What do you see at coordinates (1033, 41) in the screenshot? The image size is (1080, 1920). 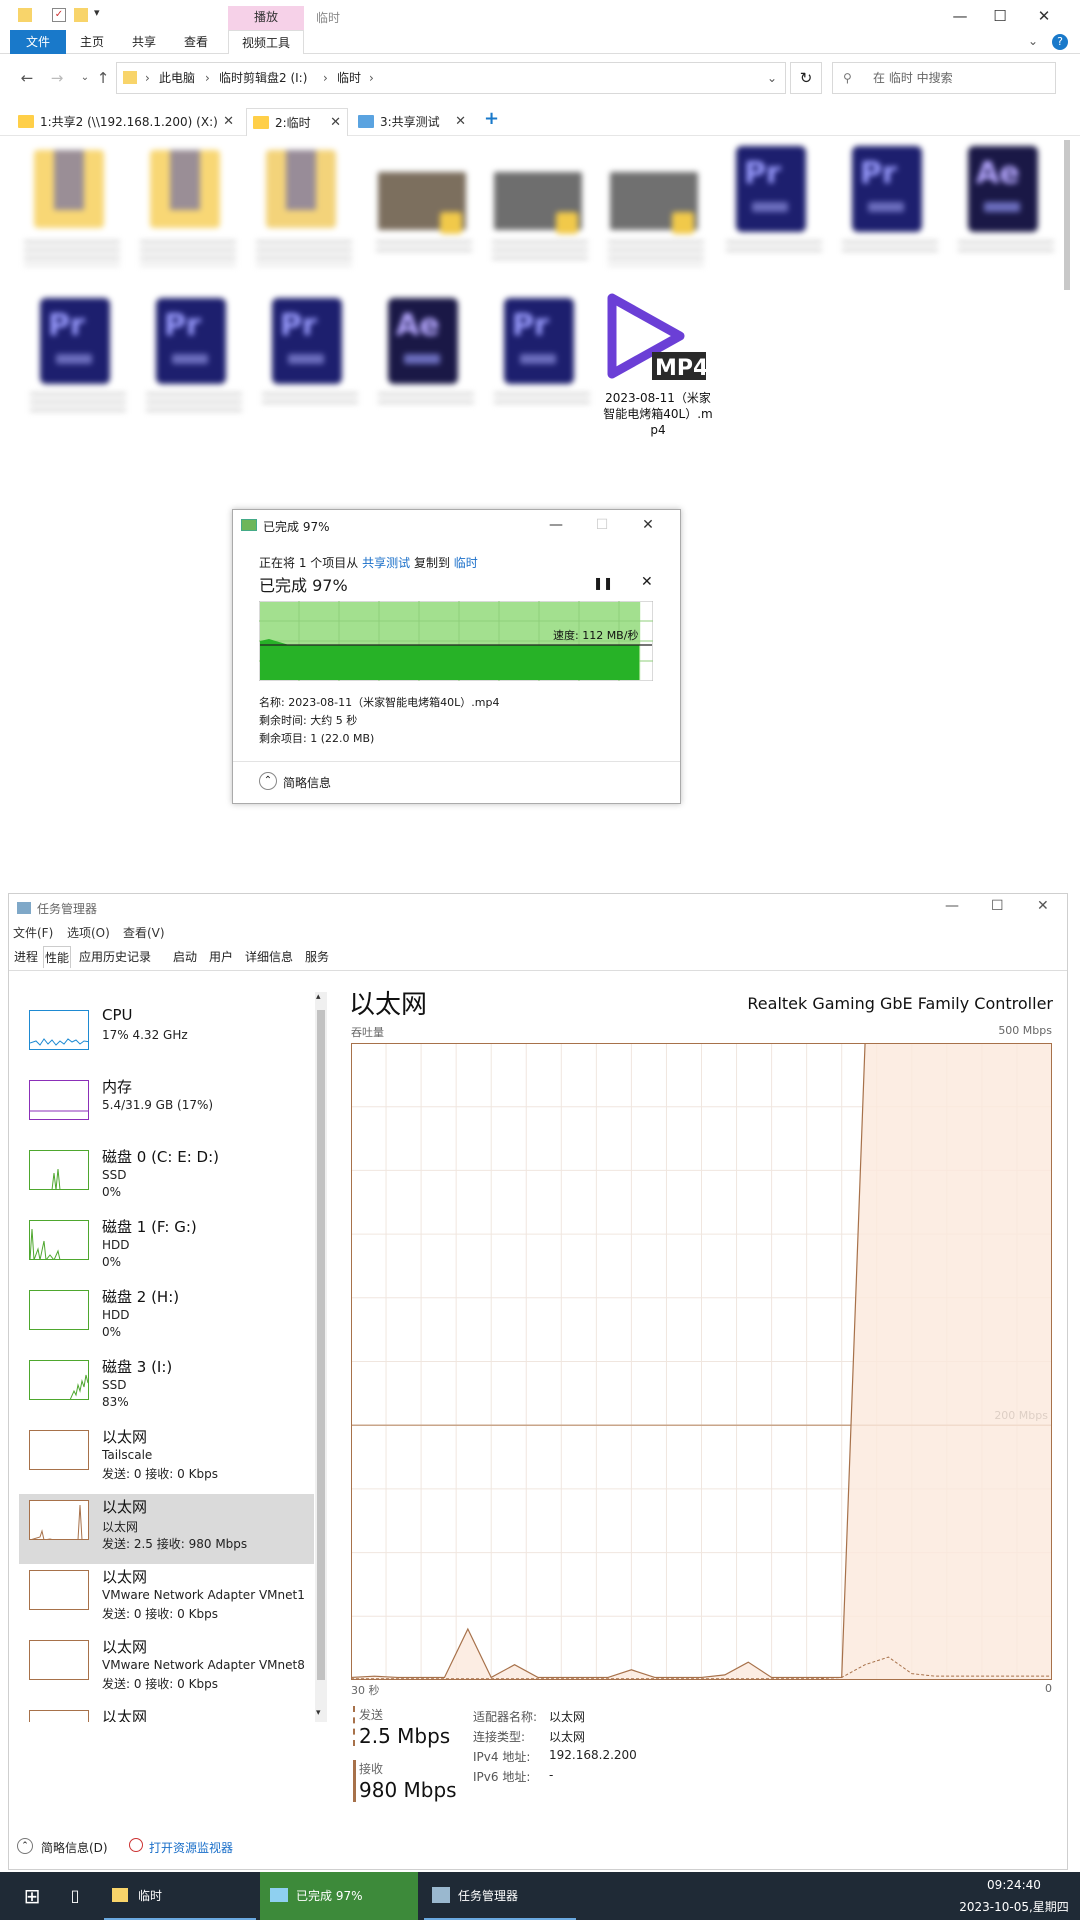 I see `expand-ribbon-icon: ⌄` at bounding box center [1033, 41].